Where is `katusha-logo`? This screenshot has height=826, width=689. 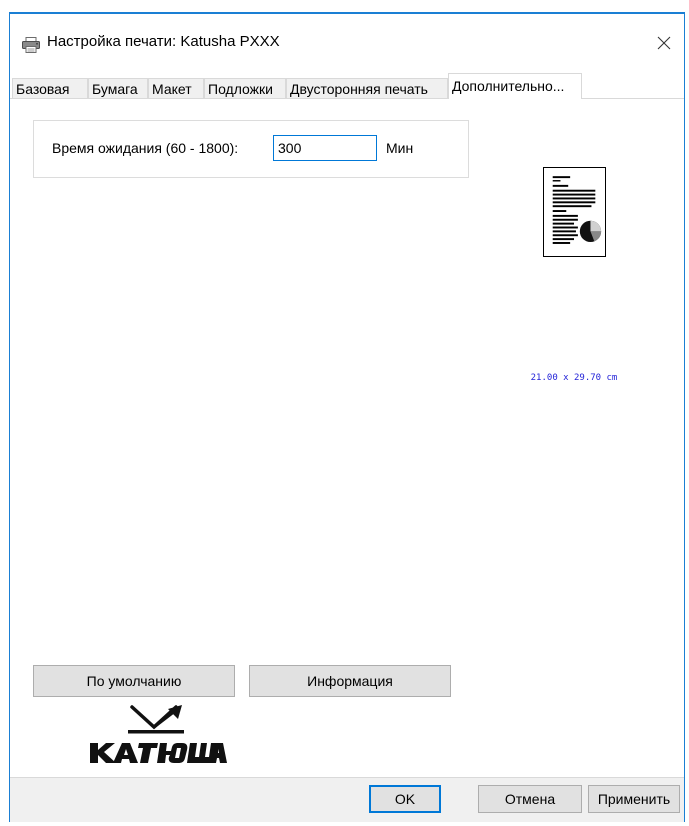 katusha-logo is located at coordinates (158, 734).